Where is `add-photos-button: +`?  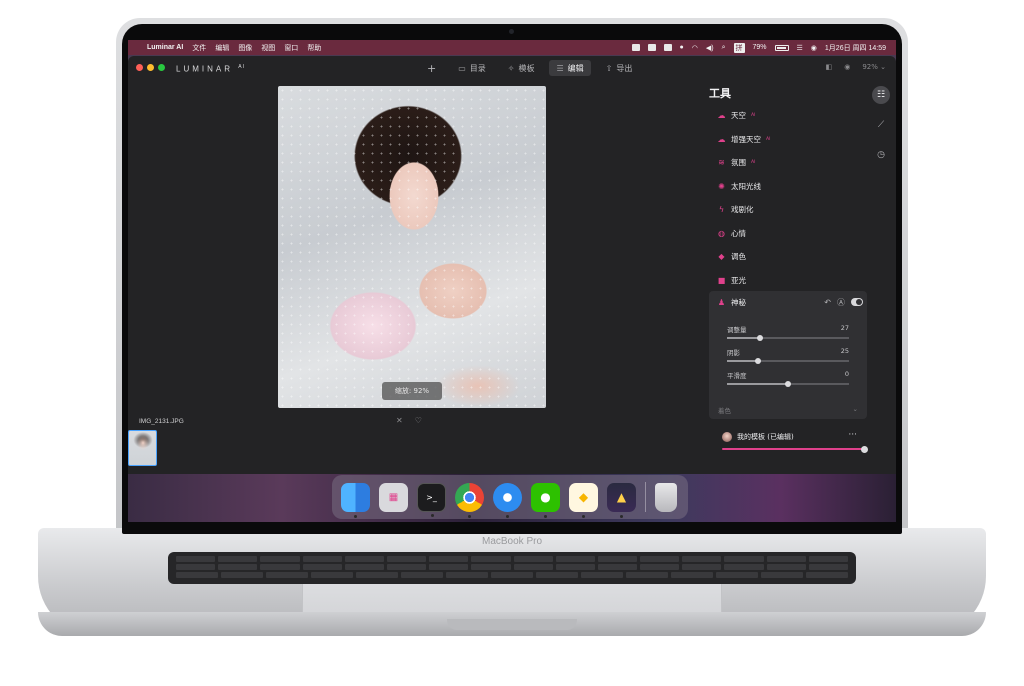 add-photos-button: + is located at coordinates (431, 68).